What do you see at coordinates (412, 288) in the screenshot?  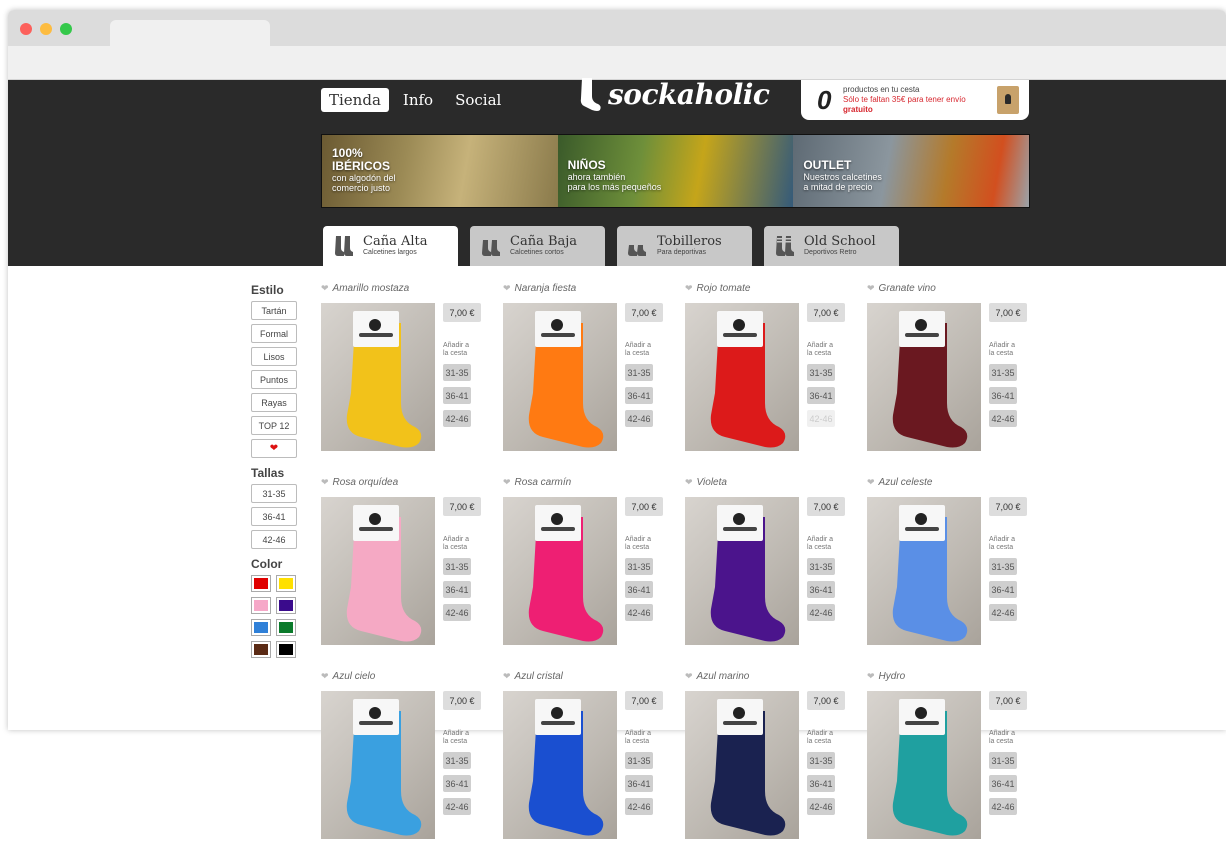 I see `product-title: ❤ Amarillo mostaza` at bounding box center [412, 288].